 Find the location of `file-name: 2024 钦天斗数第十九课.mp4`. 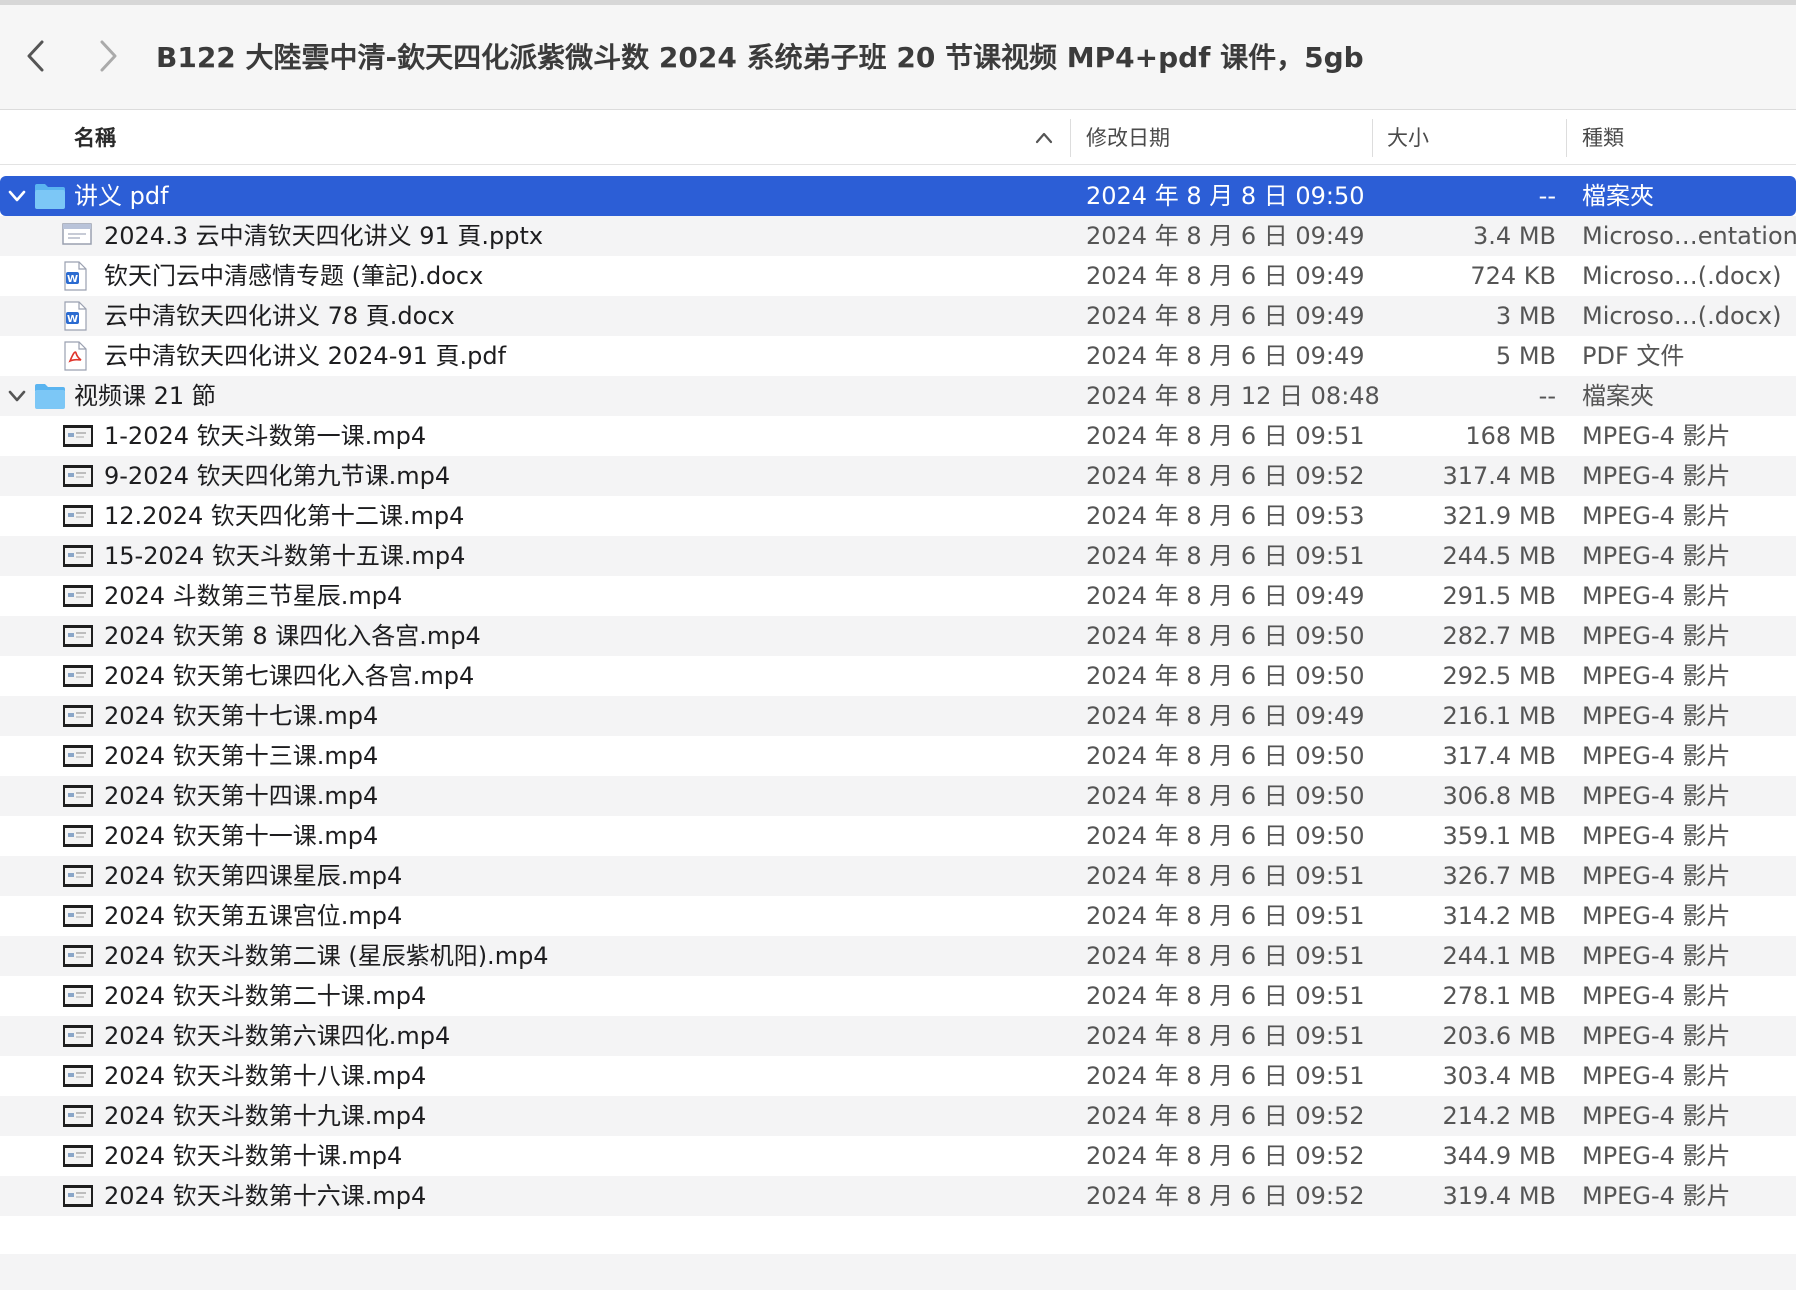

file-name: 2024 钦天斗数第十九课.mp4 is located at coordinates (265, 1116).